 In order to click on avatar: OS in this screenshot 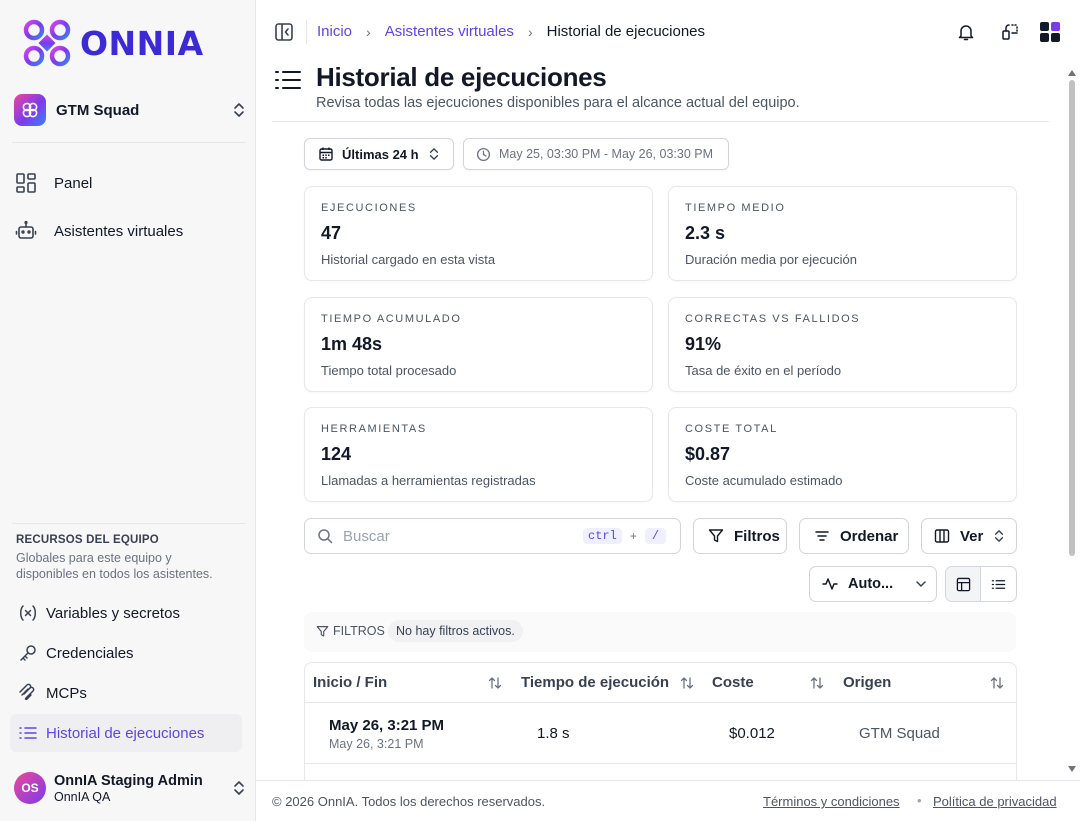, I will do `click(30, 788)`.